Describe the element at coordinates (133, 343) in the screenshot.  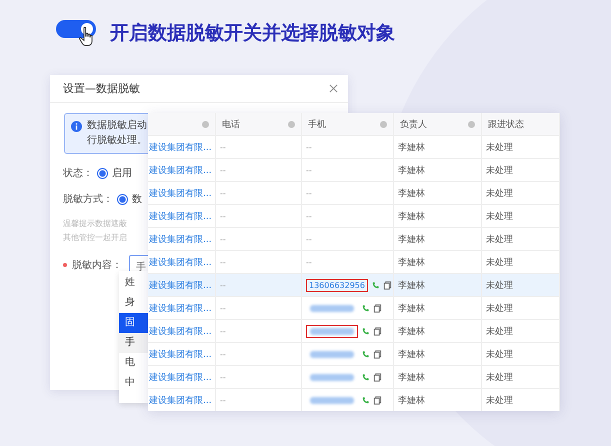
I see `menu-item: 手` at that location.